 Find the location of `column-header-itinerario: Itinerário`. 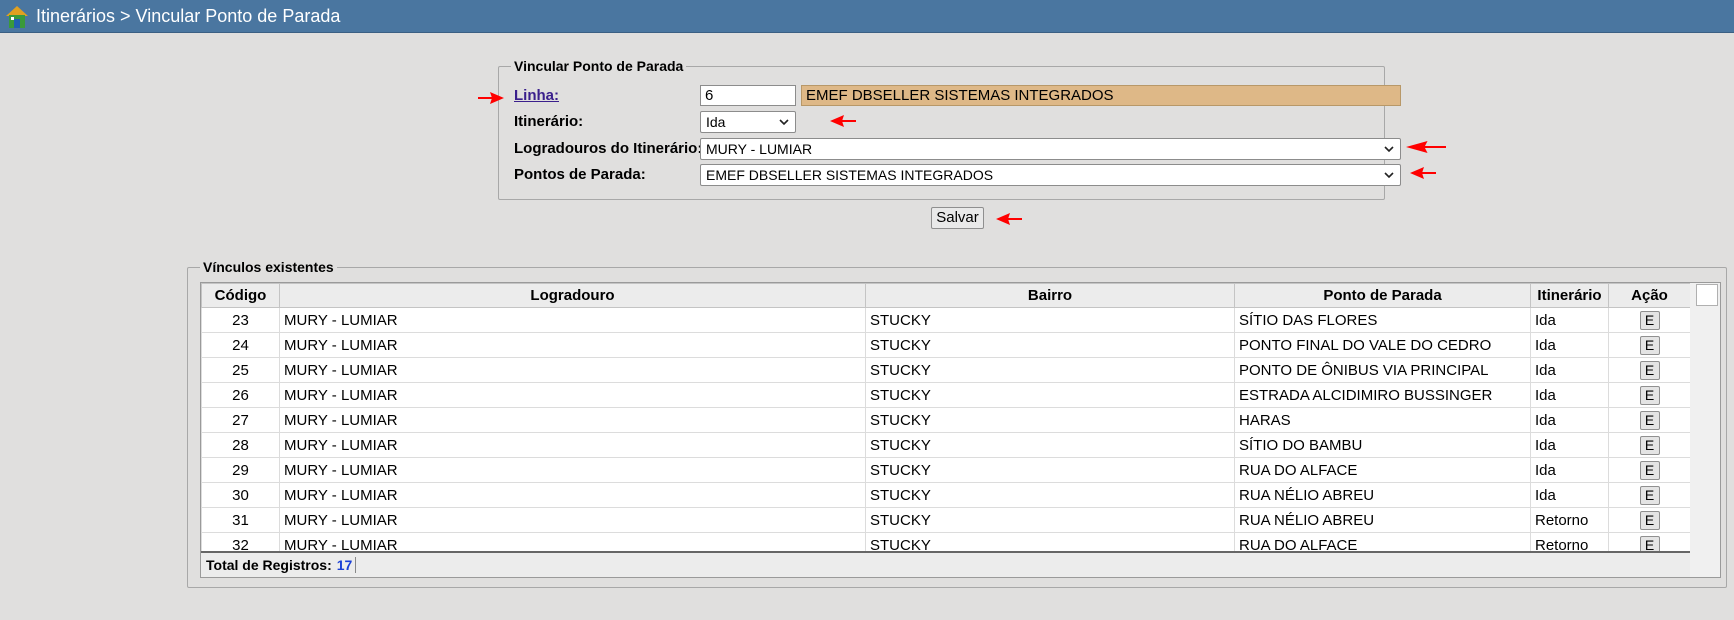

column-header-itinerario: Itinerário is located at coordinates (1569, 295).